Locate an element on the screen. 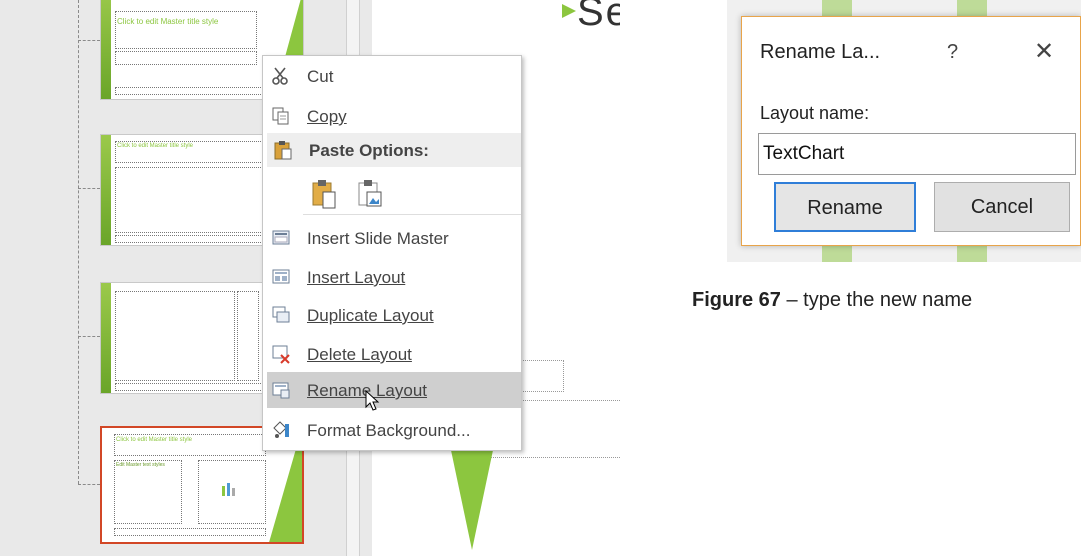  menu-item-label: Delete Layout is located at coordinates (359, 354).